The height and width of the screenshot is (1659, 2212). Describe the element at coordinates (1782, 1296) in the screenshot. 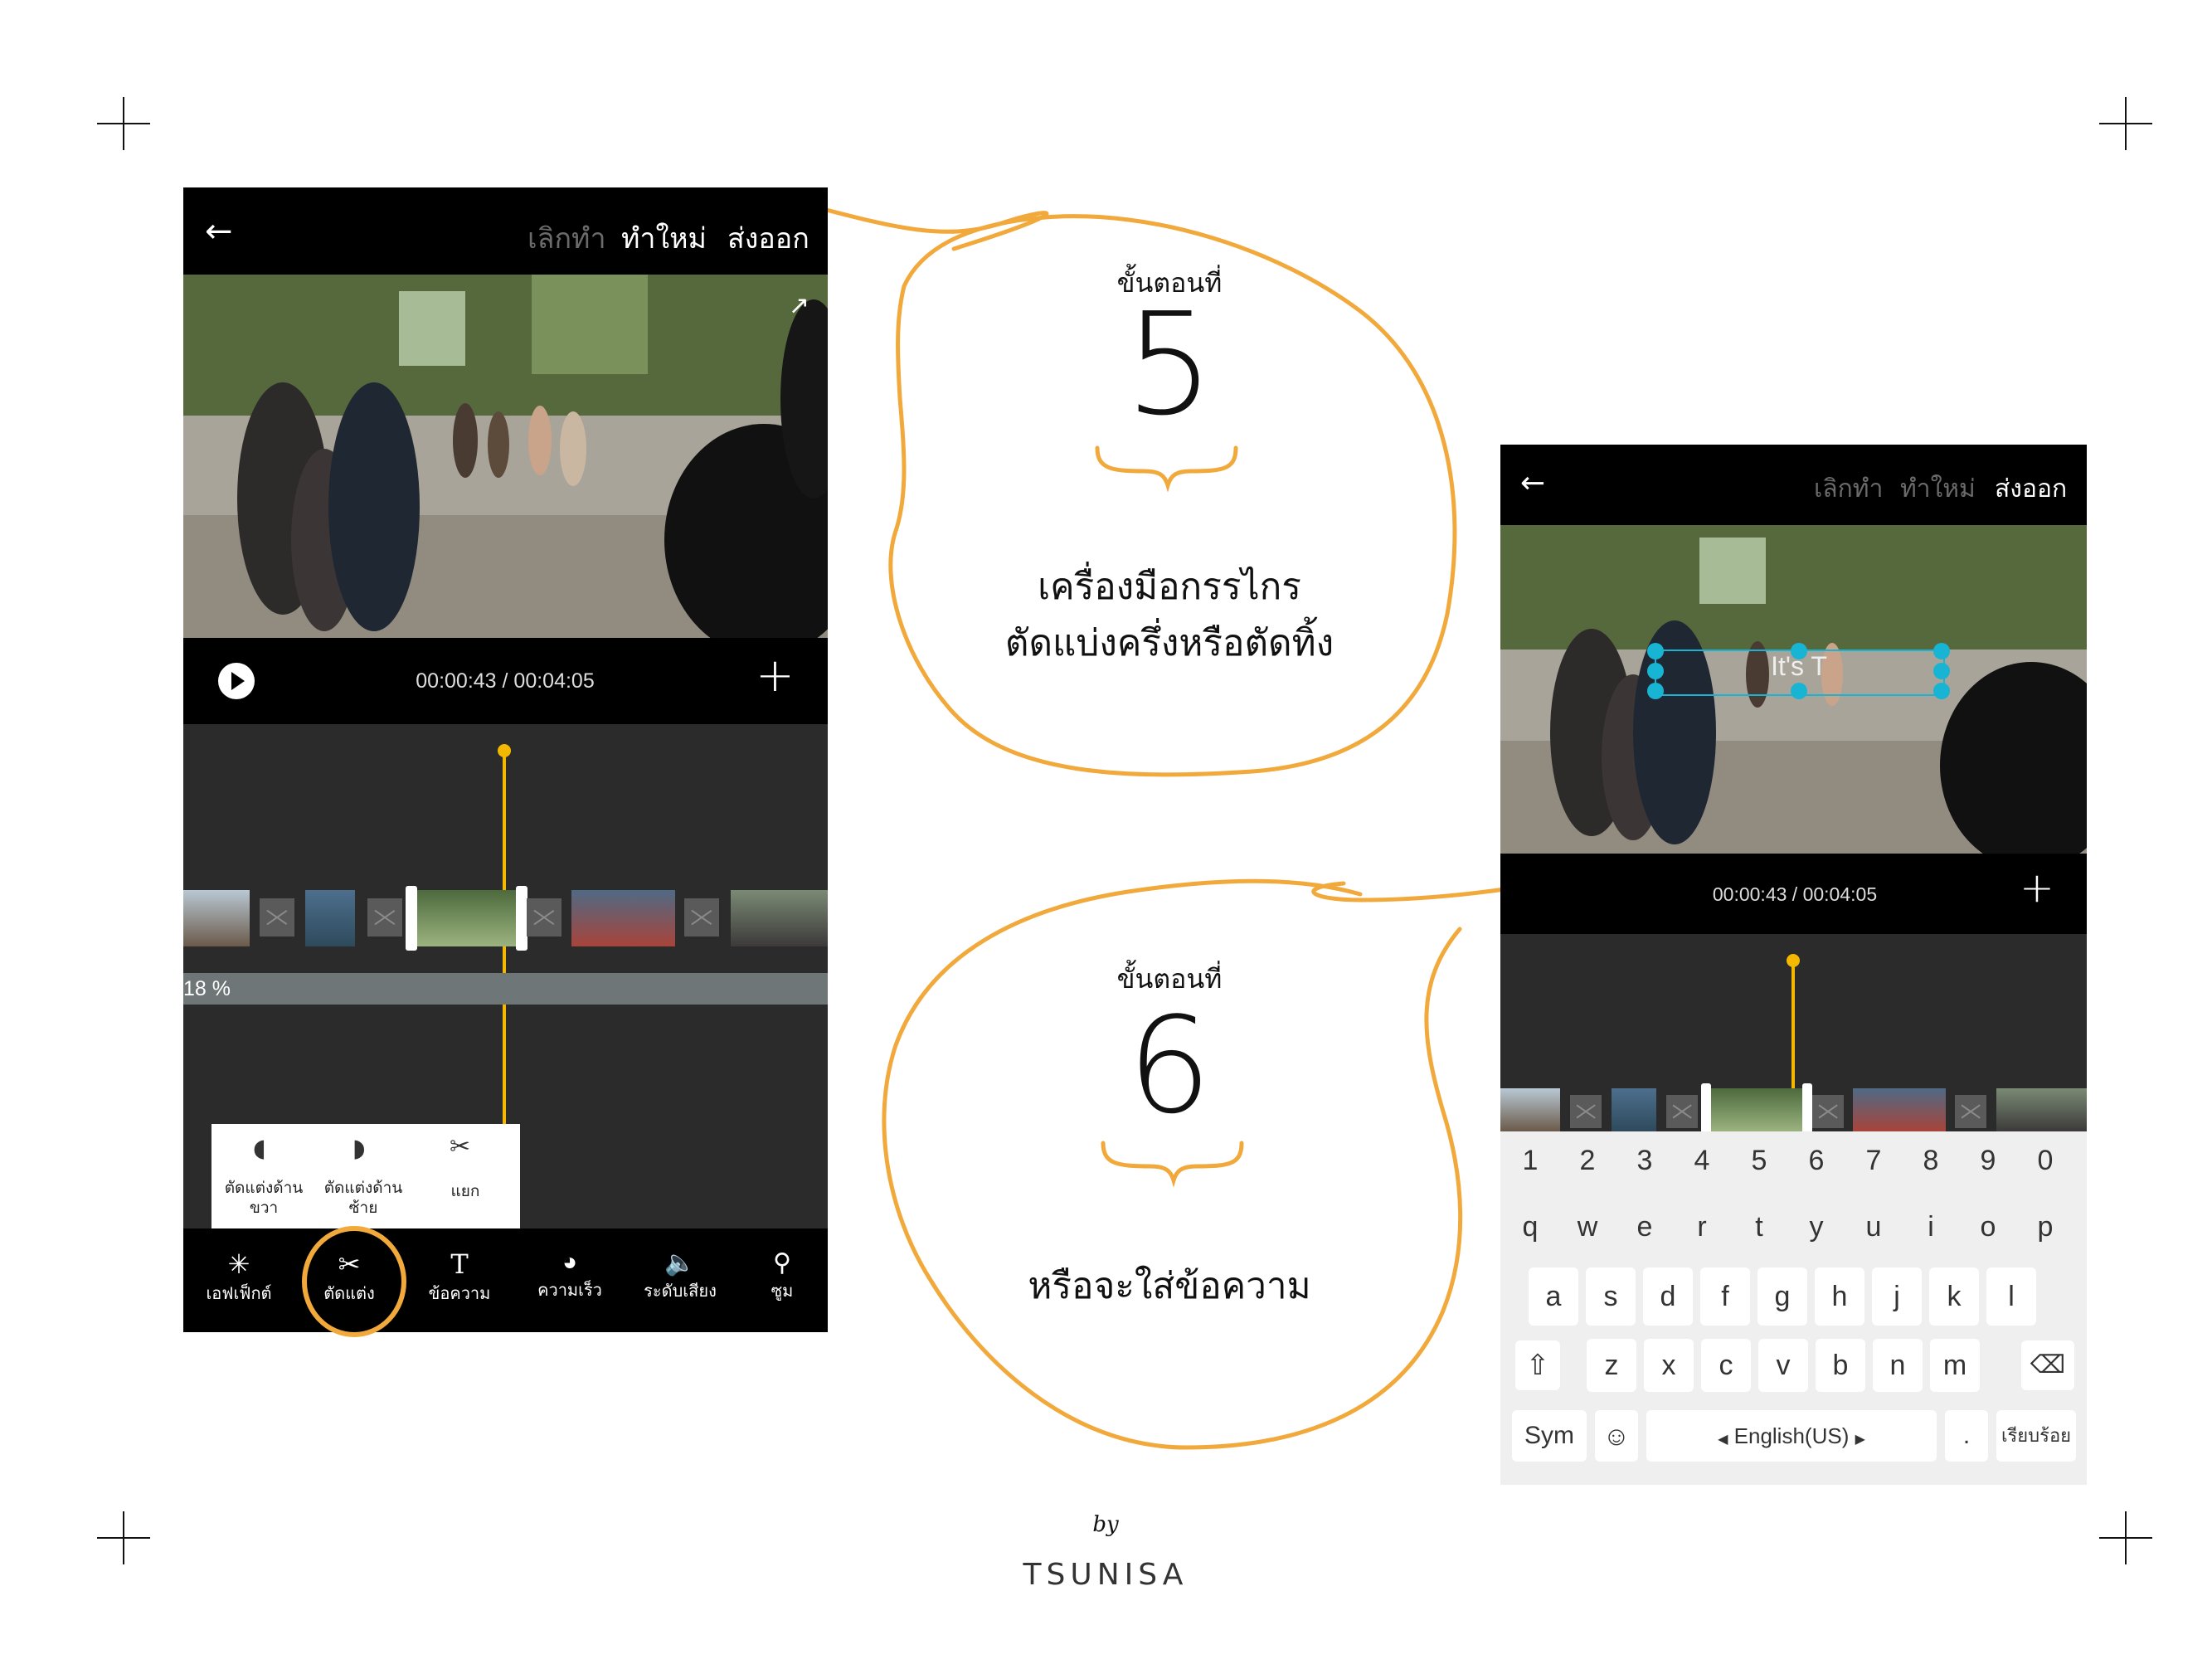

I see `key-g: g` at that location.